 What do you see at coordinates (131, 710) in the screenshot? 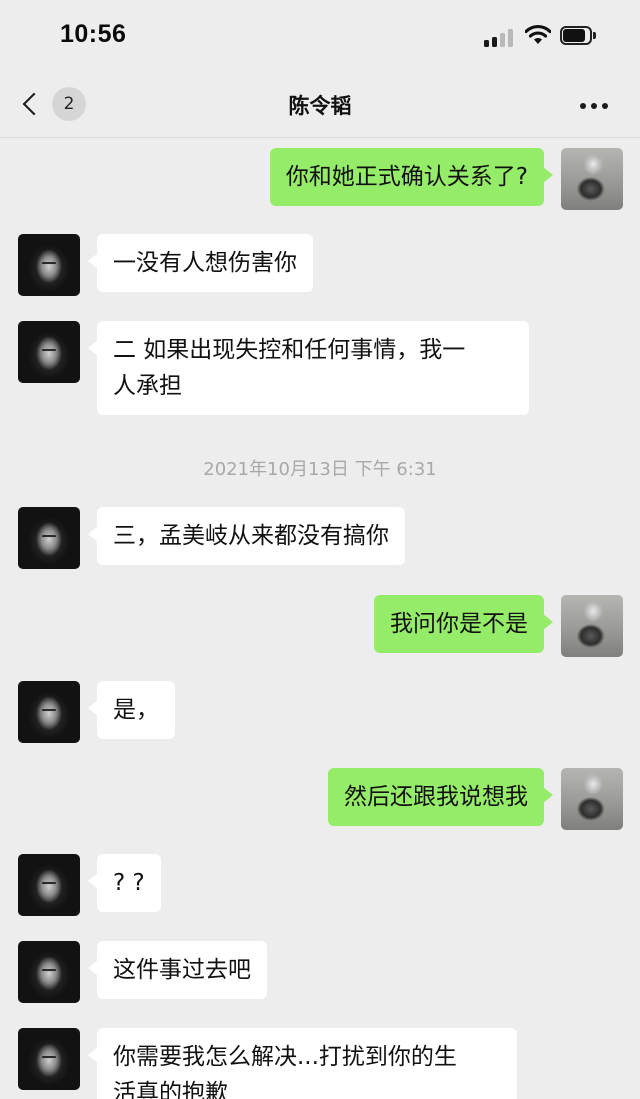
I see `message-bubble-incoming: 是，` at bounding box center [131, 710].